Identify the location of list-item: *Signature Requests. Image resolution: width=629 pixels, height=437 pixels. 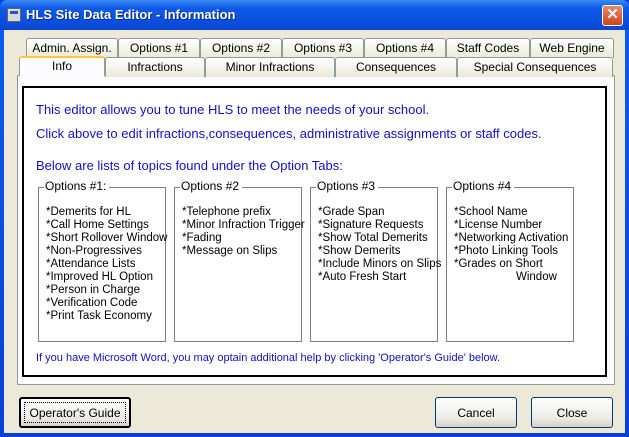
(371, 225).